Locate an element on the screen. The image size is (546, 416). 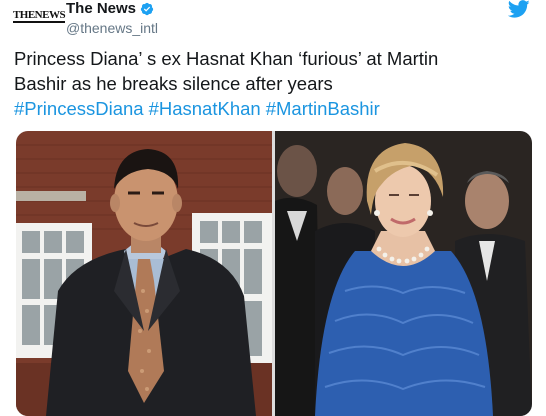
account-names: The News @thenews_intl is located at coordinates (112, 18).